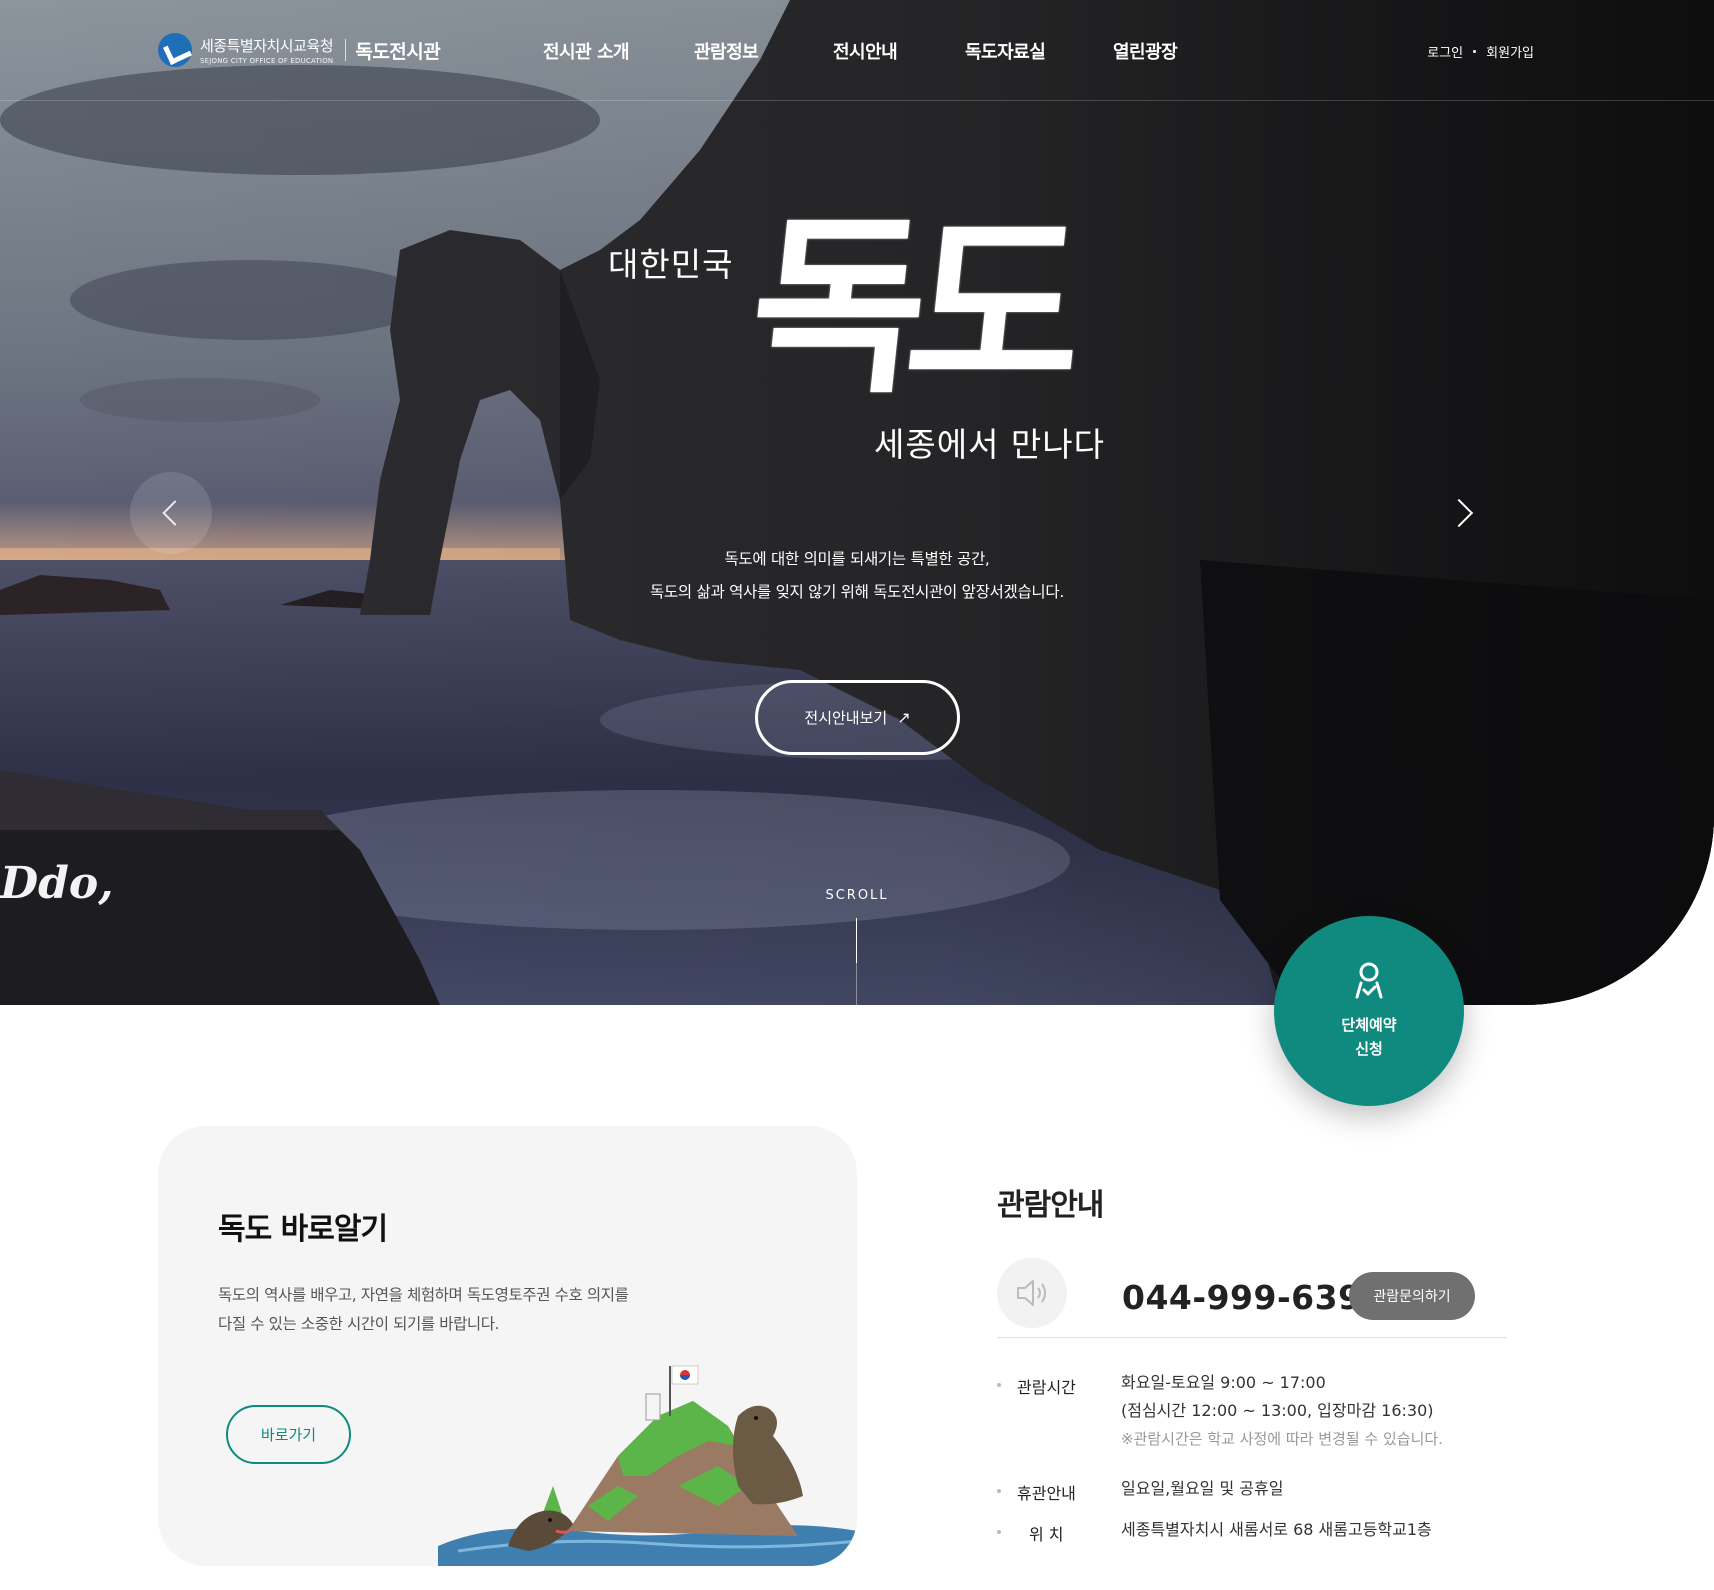 The height and width of the screenshot is (1590, 1714). Describe the element at coordinates (857, 592) in the screenshot. I see `hero-description-line-2: 독도의 삶과 역사를 잊지 않기 위해 독도전시관이 앞장서겠습니다.` at that location.